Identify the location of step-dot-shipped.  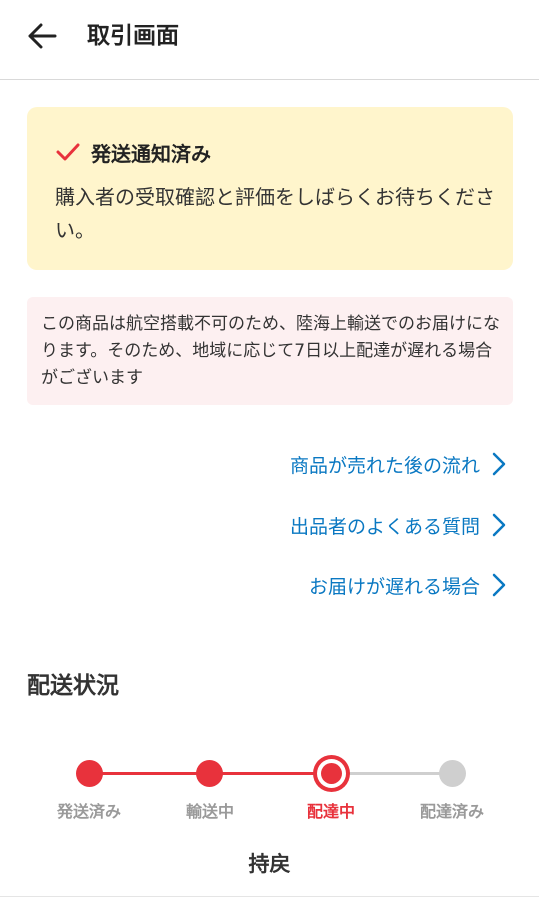
(89, 773).